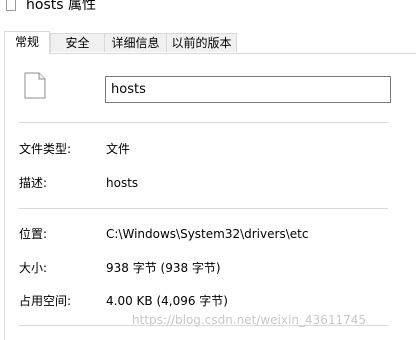 This screenshot has width=416, height=340. Describe the element at coordinates (77, 42) in the screenshot. I see `tab-security: 安全` at that location.